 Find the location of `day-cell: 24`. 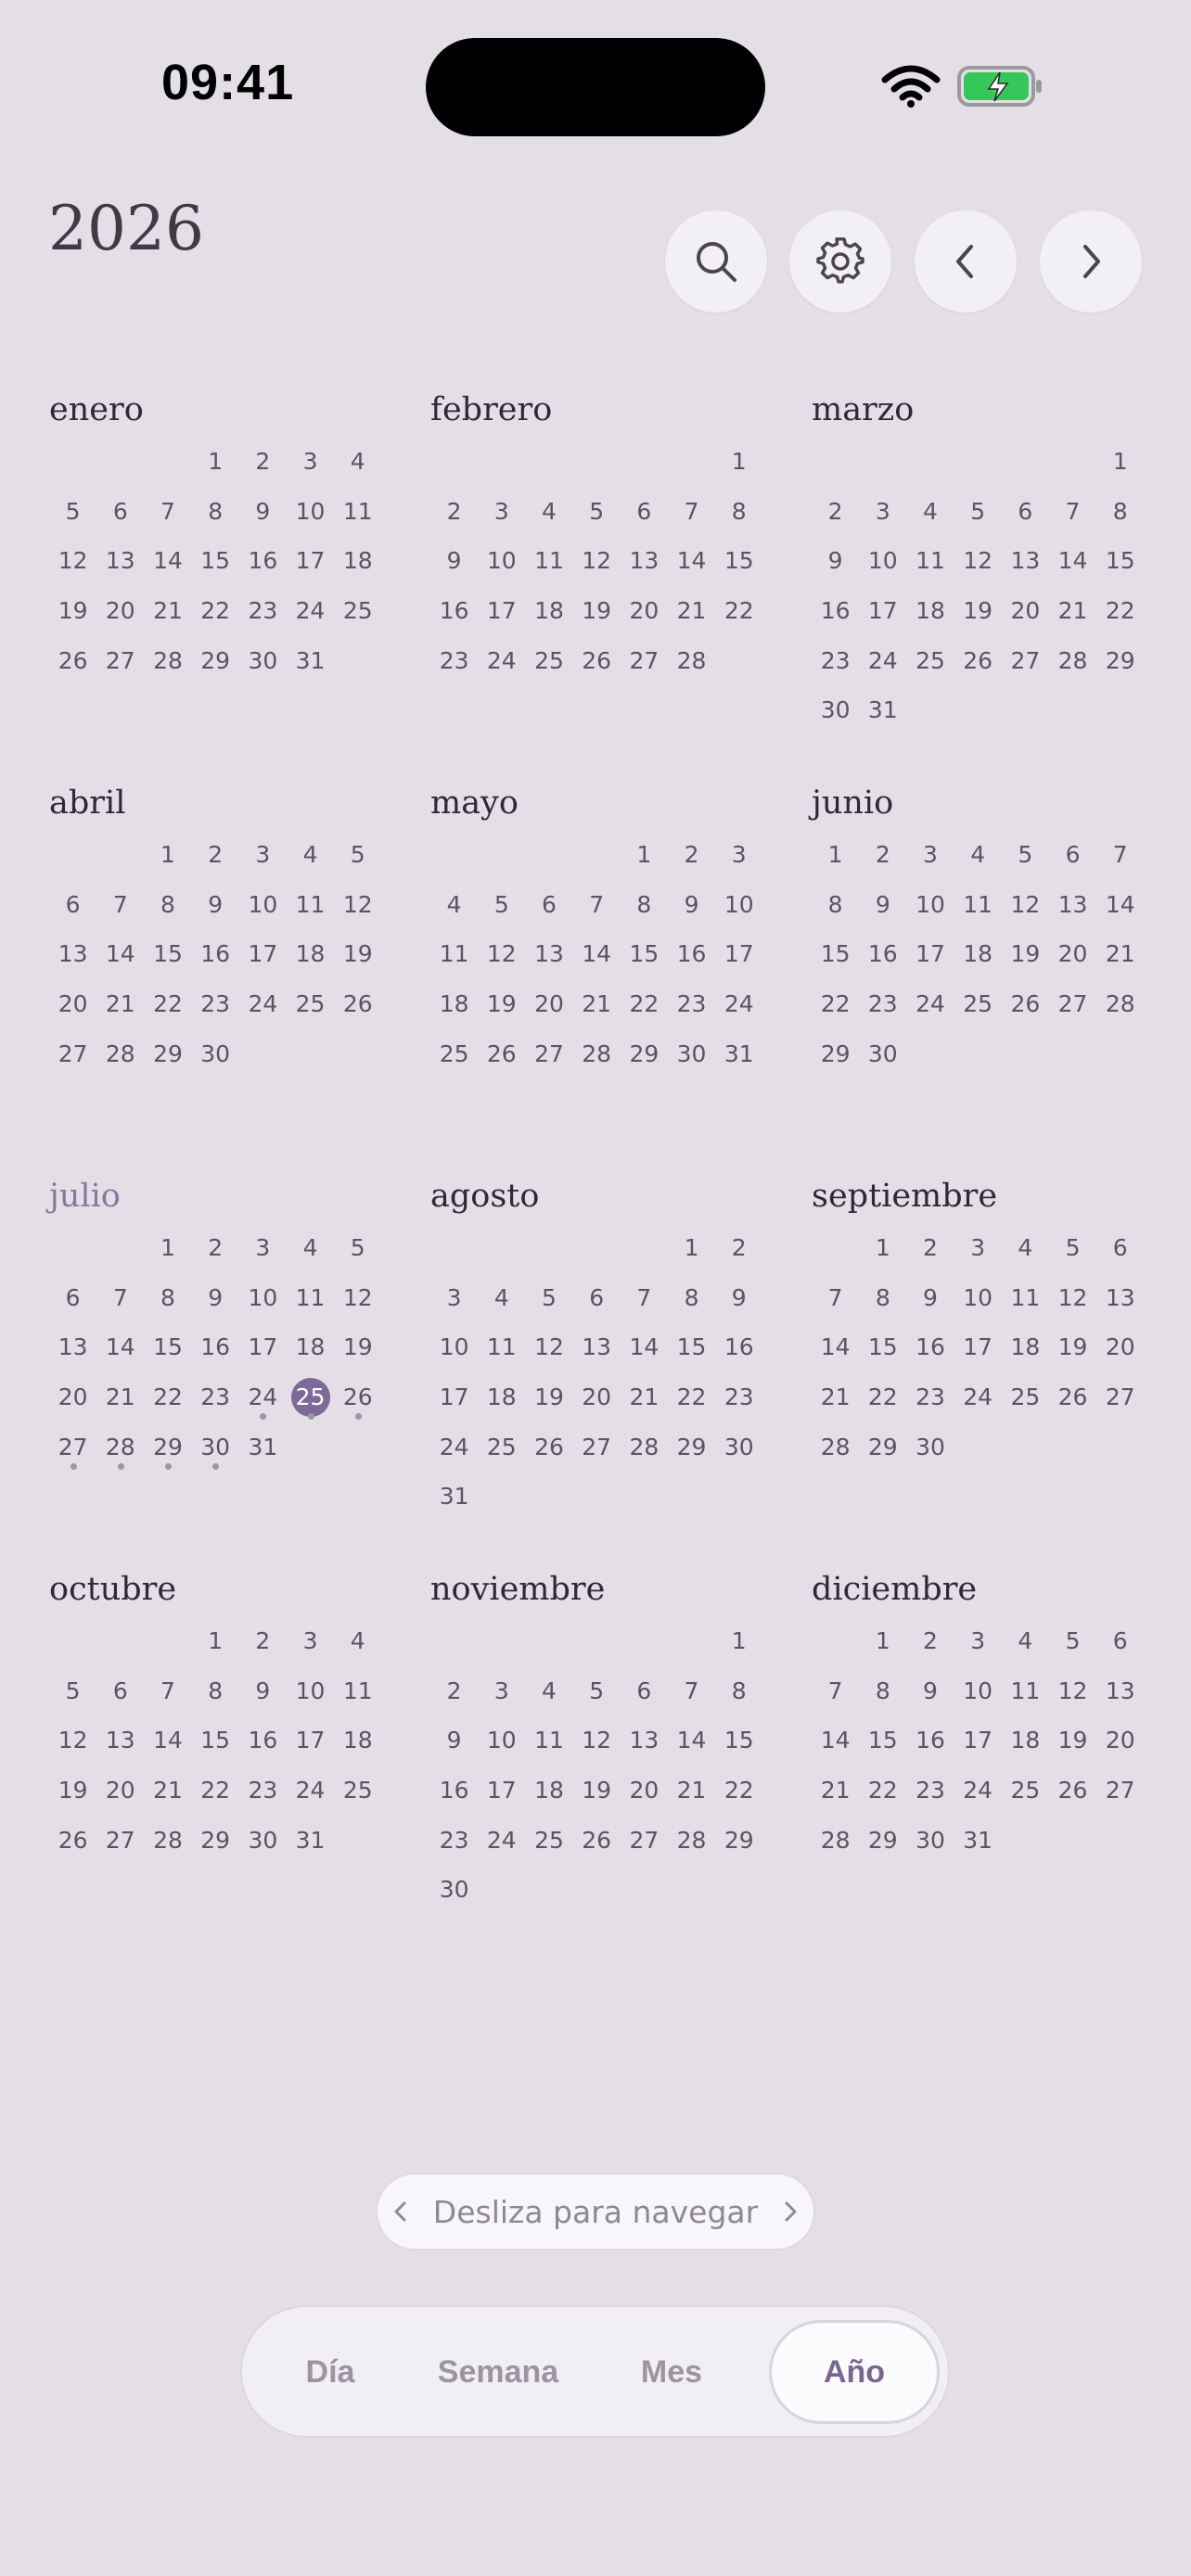

day-cell: 24 is located at coordinates (978, 1397).